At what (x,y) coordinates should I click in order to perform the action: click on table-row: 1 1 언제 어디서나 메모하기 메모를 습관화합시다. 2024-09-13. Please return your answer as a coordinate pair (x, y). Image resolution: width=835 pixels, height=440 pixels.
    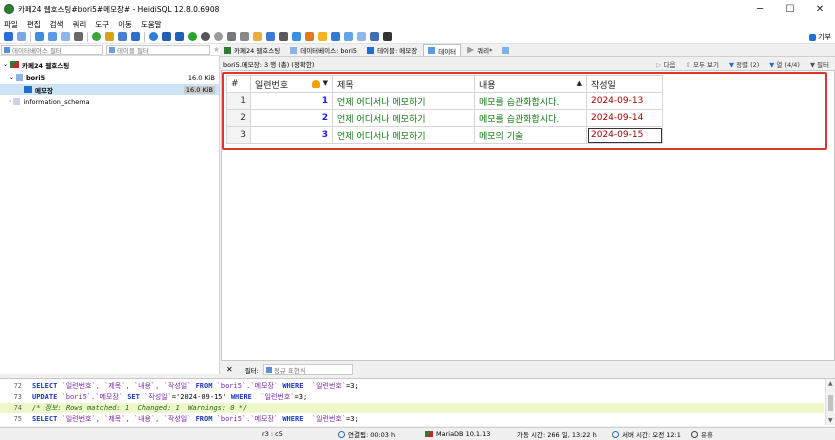
    Looking at the image, I should click on (444, 101).